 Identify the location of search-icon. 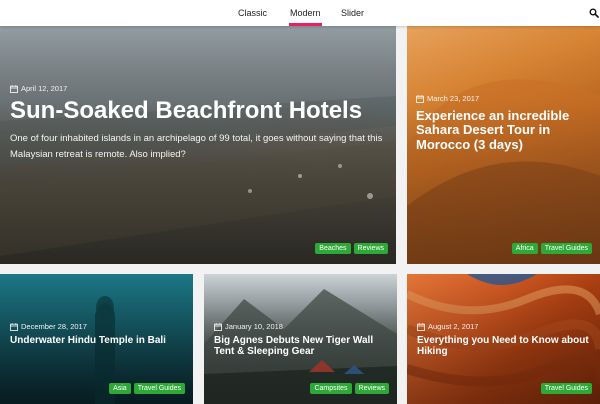
(594, 13).